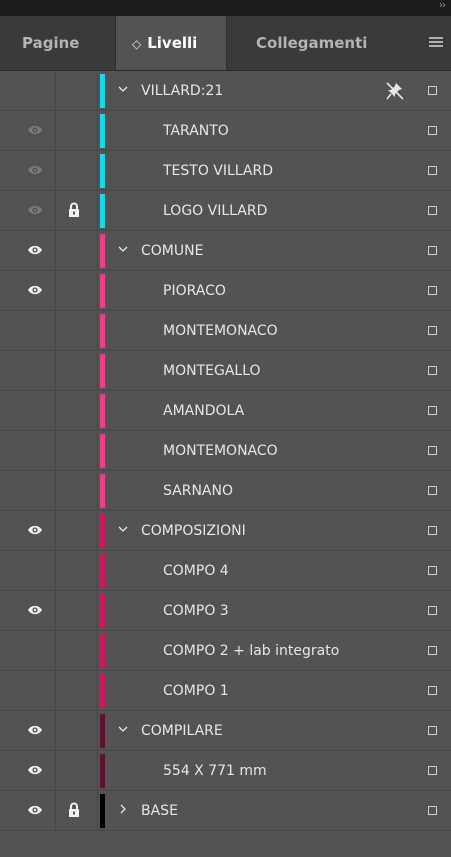  What do you see at coordinates (123, 809) in the screenshot?
I see `chevron-right-icon` at bounding box center [123, 809].